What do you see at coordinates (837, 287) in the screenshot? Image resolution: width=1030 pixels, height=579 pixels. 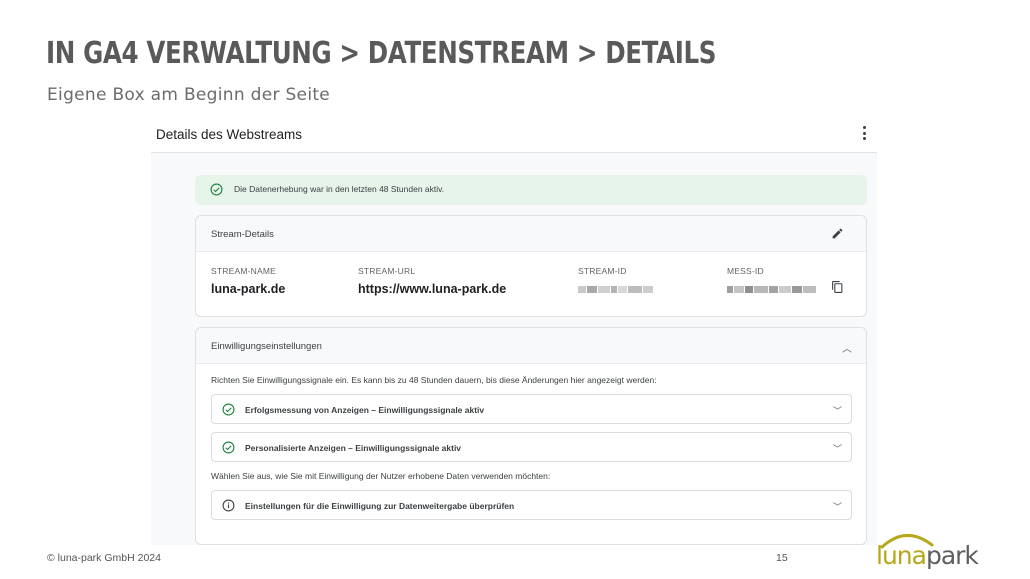 I see `copy-icon` at bounding box center [837, 287].